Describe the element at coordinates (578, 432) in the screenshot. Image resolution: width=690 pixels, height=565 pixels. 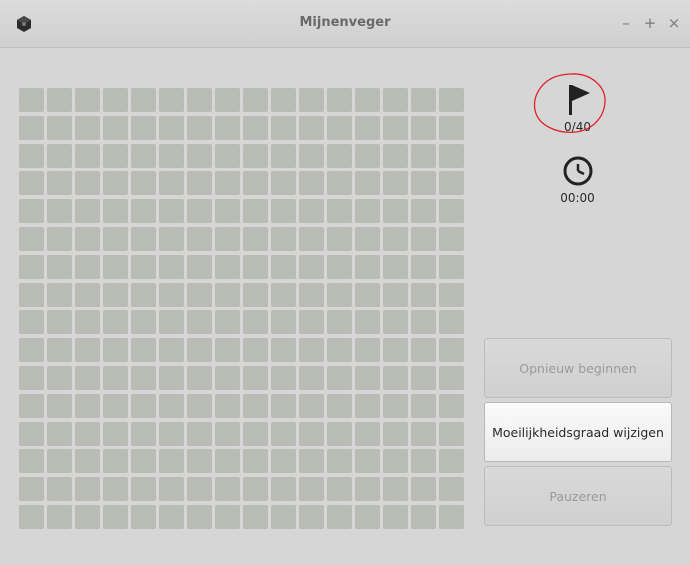
I see `change-difficulty-button: Moeilijkheidsgraad wijzigen` at that location.